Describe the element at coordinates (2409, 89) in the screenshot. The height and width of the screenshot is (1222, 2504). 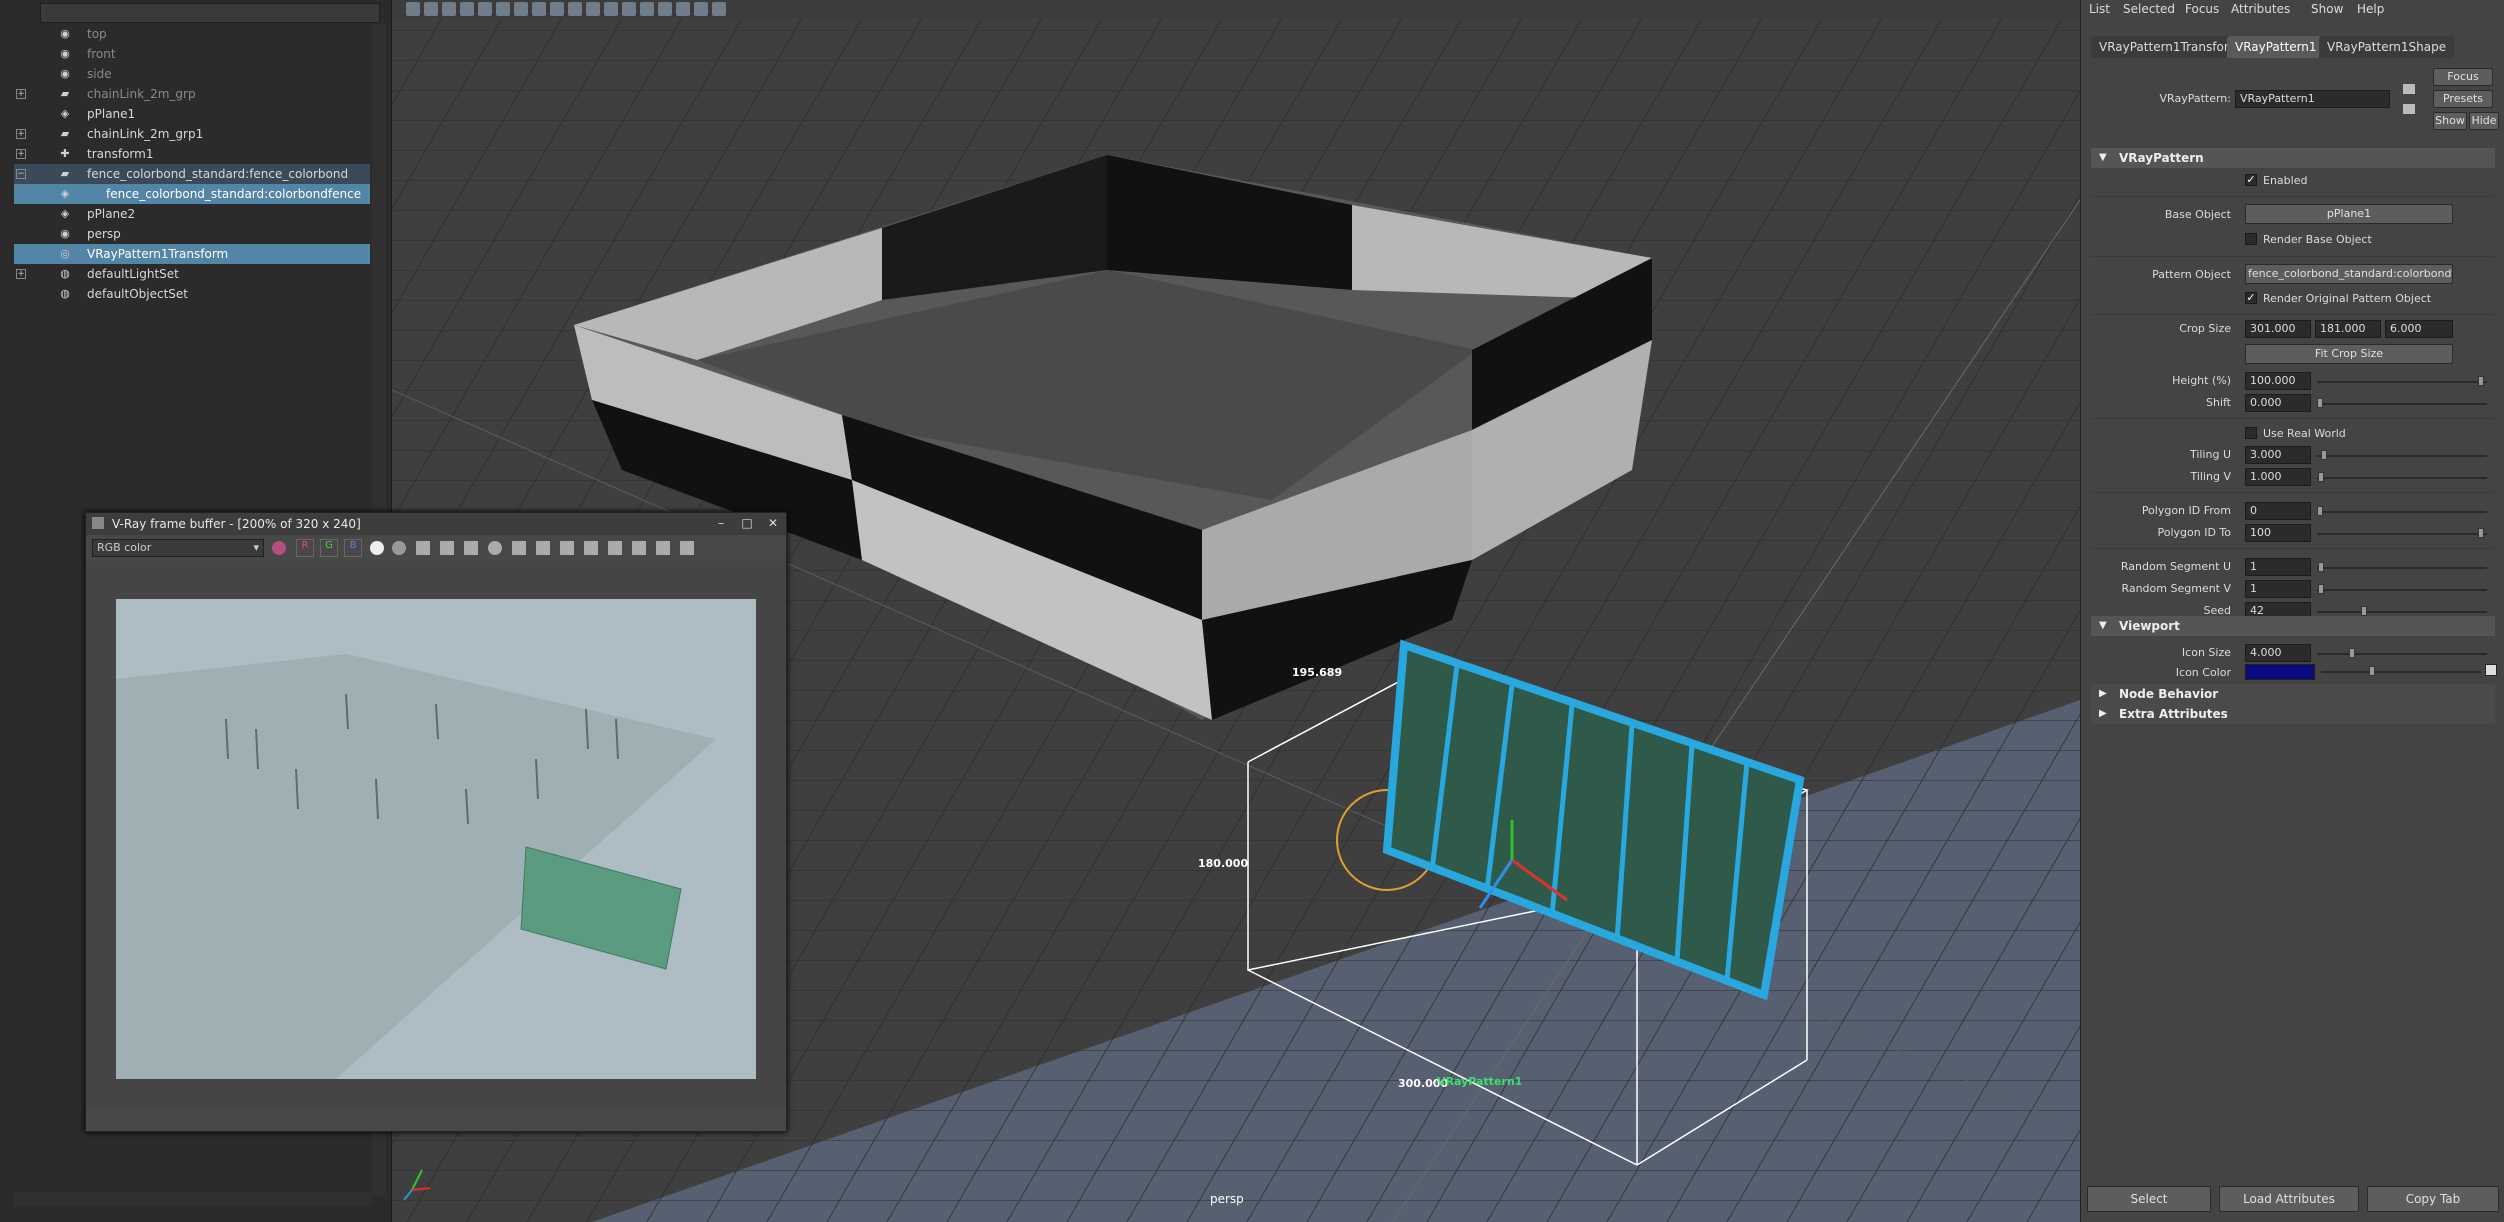
I see `output-connection-icon` at that location.